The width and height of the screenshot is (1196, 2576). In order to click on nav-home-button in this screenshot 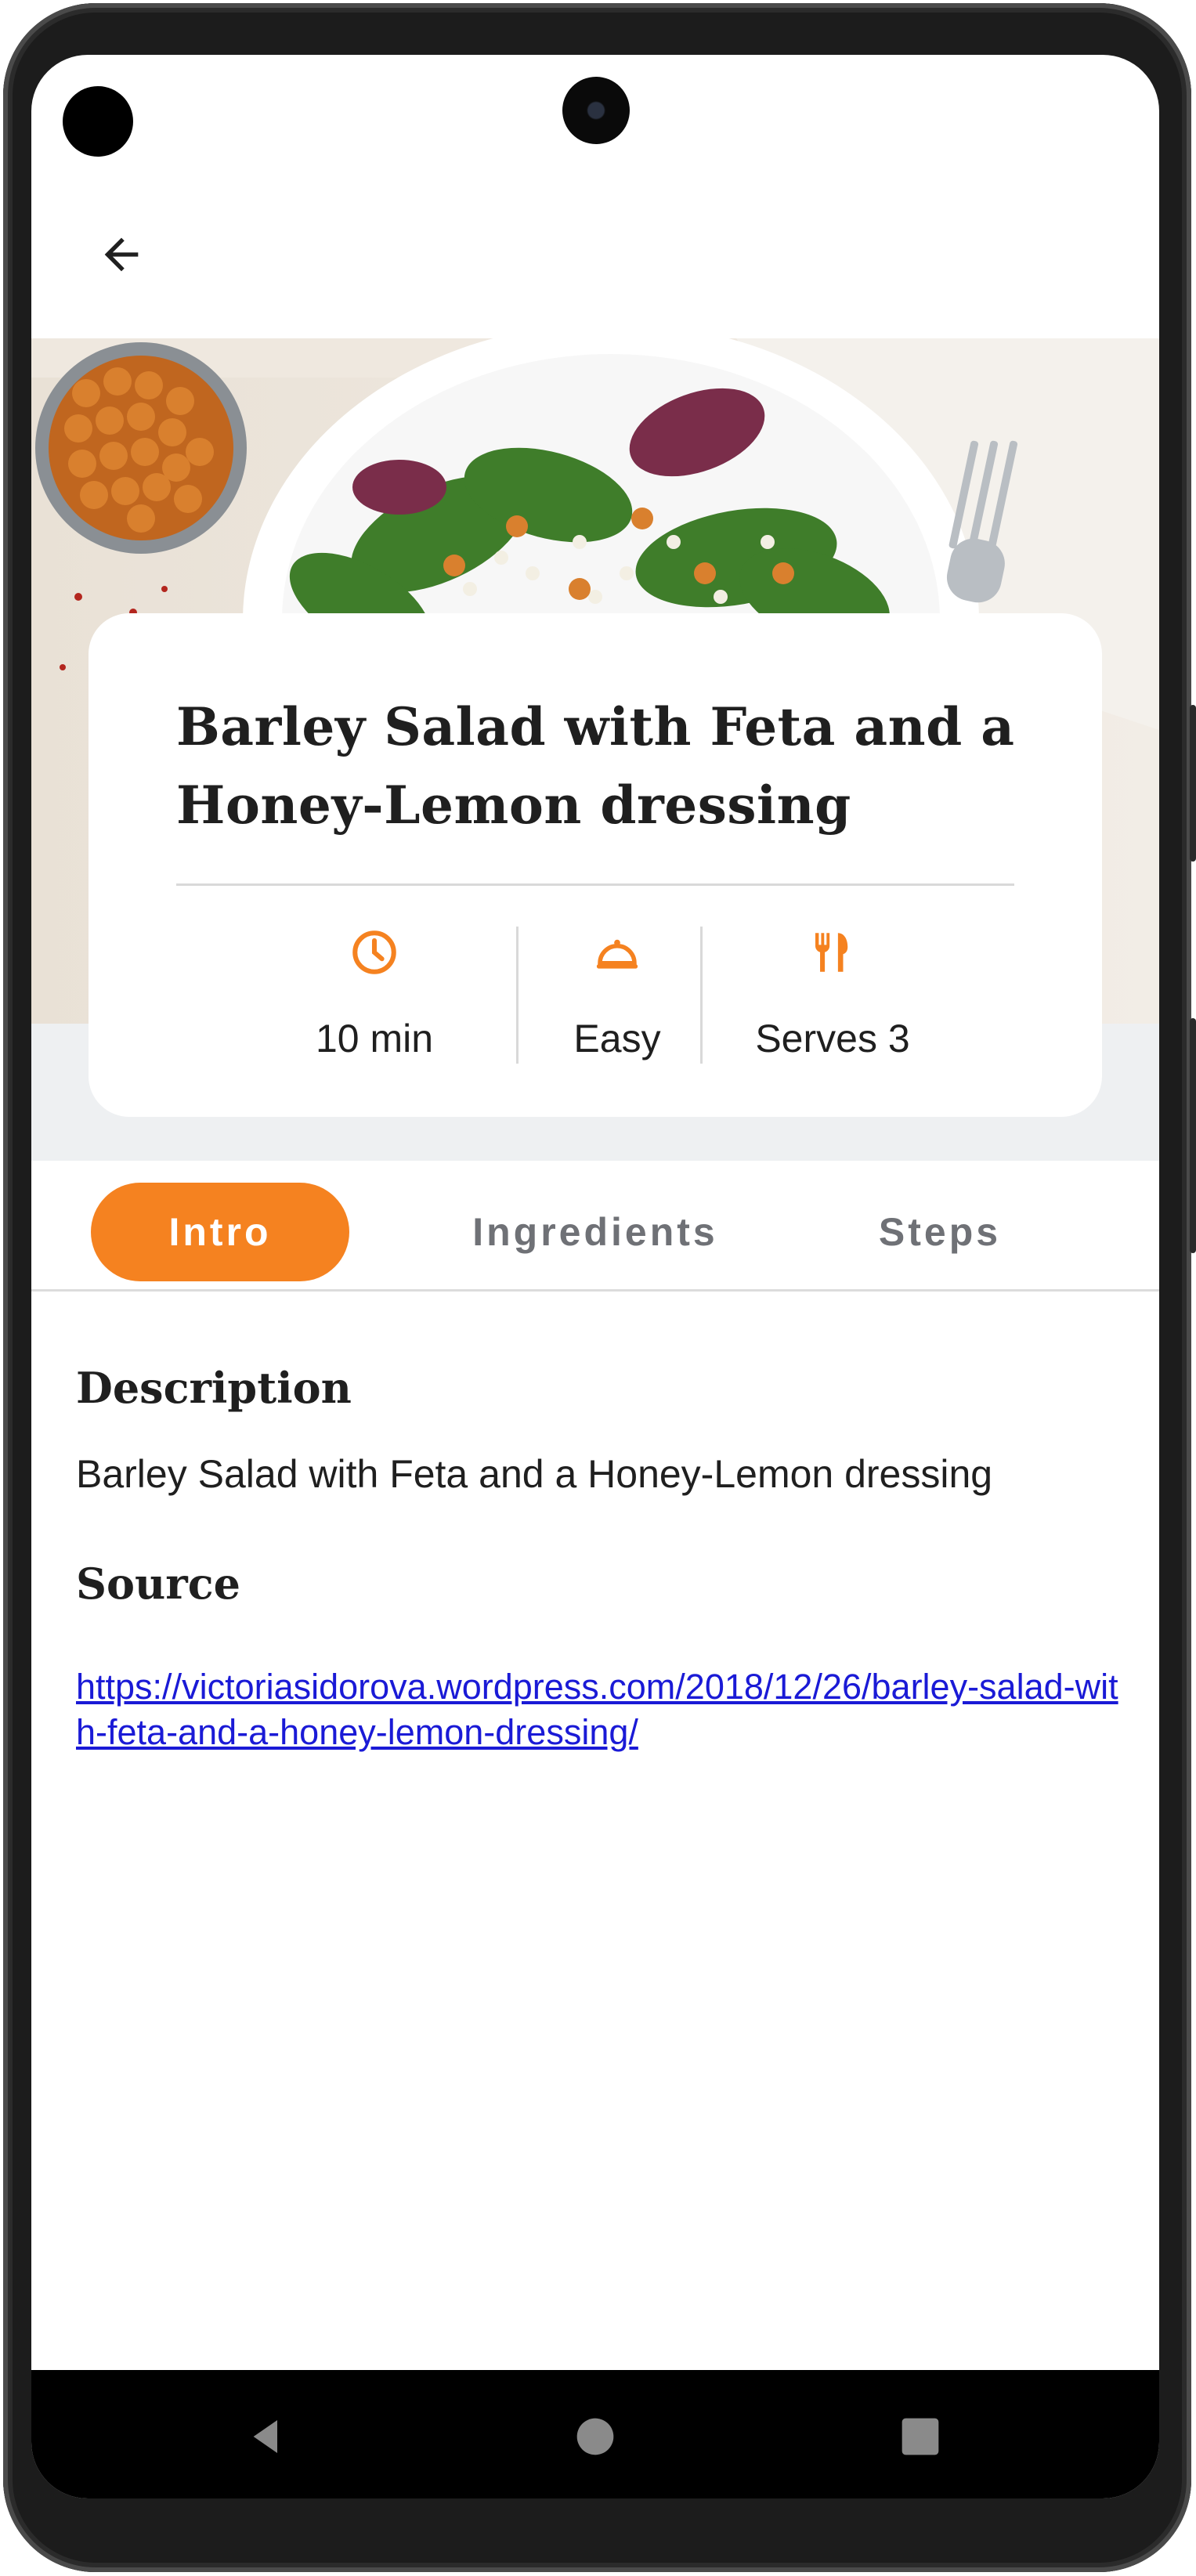, I will do `click(595, 2436)`.